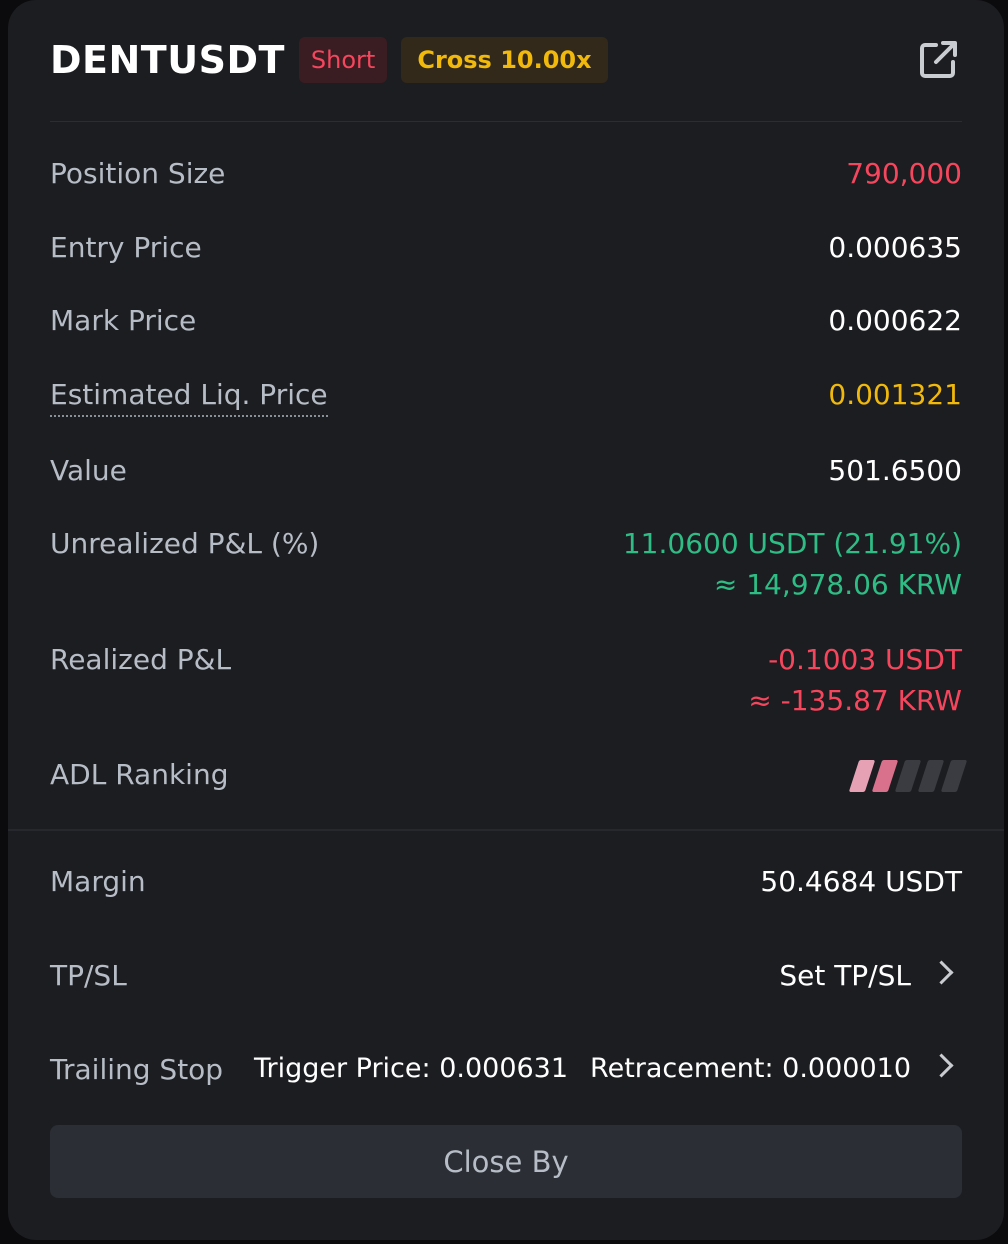  Describe the element at coordinates (185, 543) in the screenshot. I see `unrealized-pnl-label: Unrealized P&L (%)` at that location.